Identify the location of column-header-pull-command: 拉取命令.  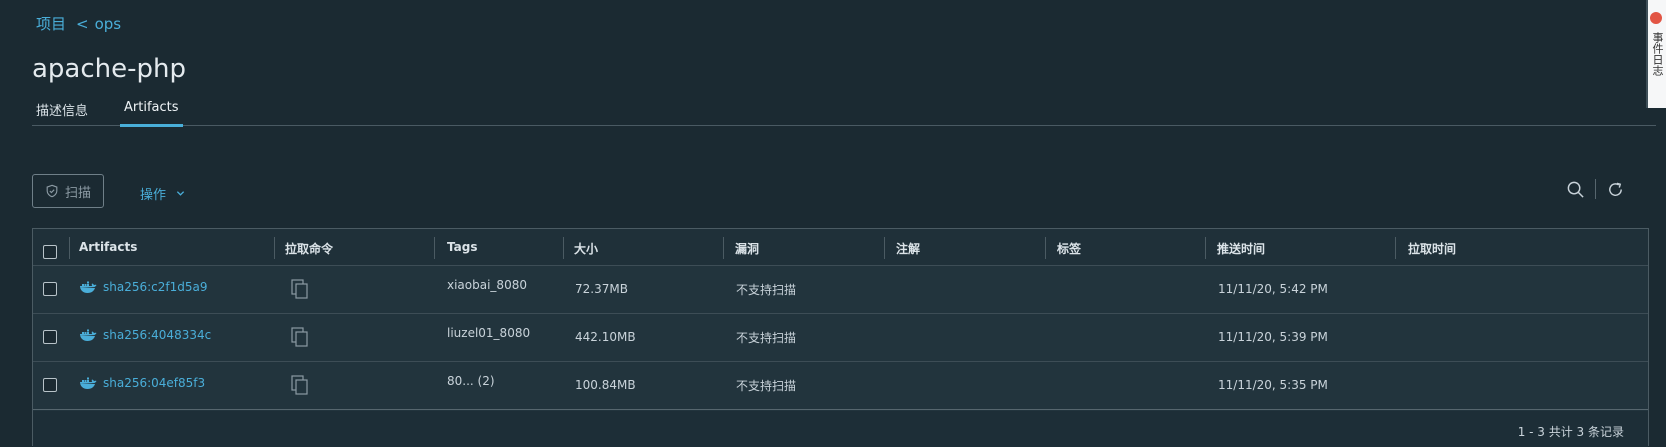
(309, 248).